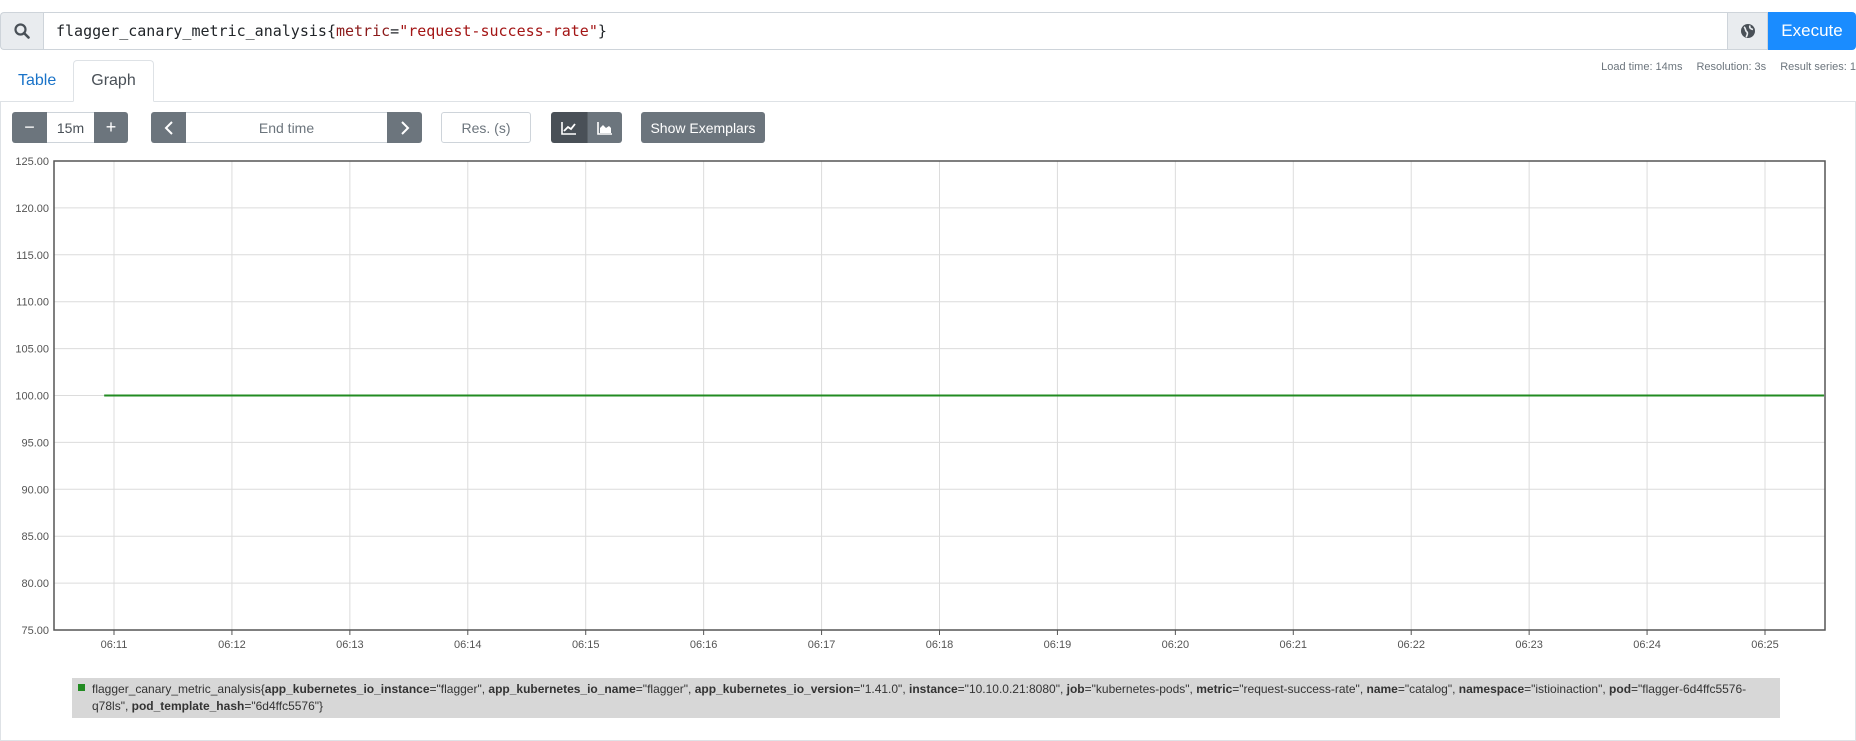 The image size is (1856, 741). Describe the element at coordinates (191, 31) in the screenshot. I see `query-metric-name: flagger_canary_metric_analysis` at that location.